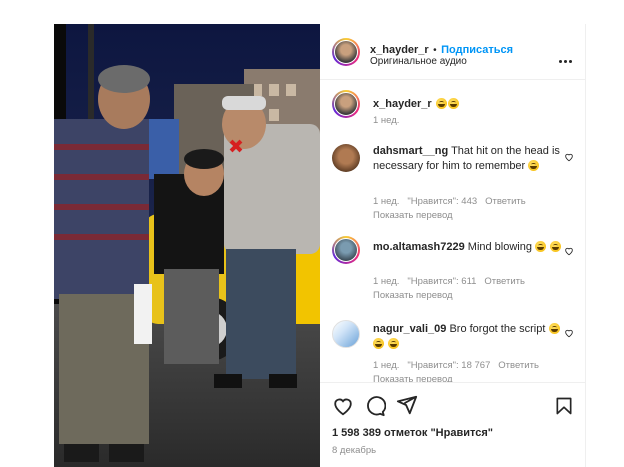 The image size is (624, 467). Describe the element at coordinates (399, 50) in the screenshot. I see `author-username: x_hayder_r` at that location.